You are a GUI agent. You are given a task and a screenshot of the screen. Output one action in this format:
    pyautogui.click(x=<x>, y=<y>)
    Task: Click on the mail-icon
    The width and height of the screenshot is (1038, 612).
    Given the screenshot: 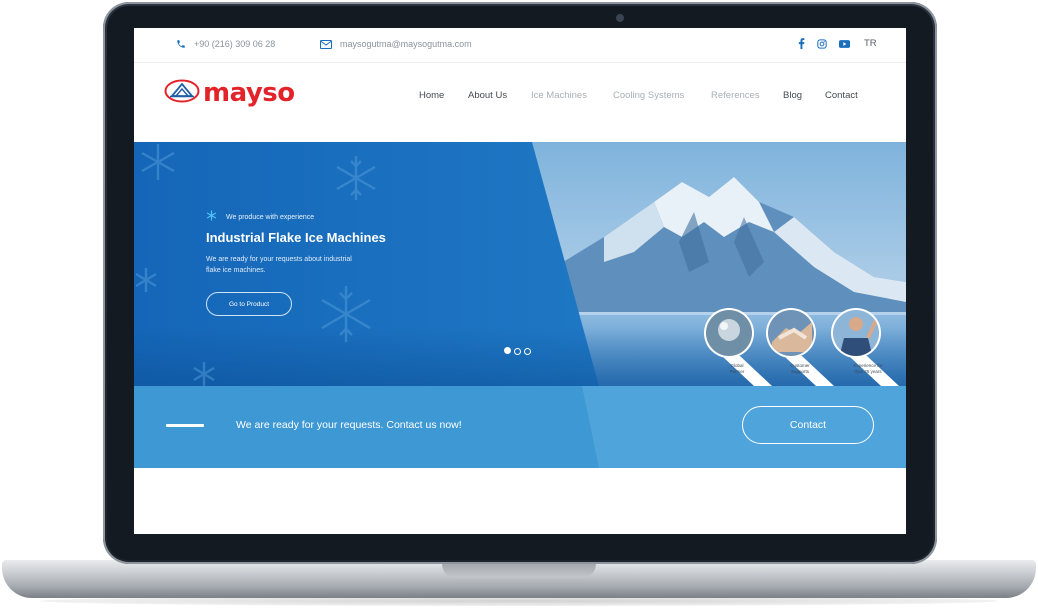 What is the action you would take?
    pyautogui.click(x=326, y=44)
    